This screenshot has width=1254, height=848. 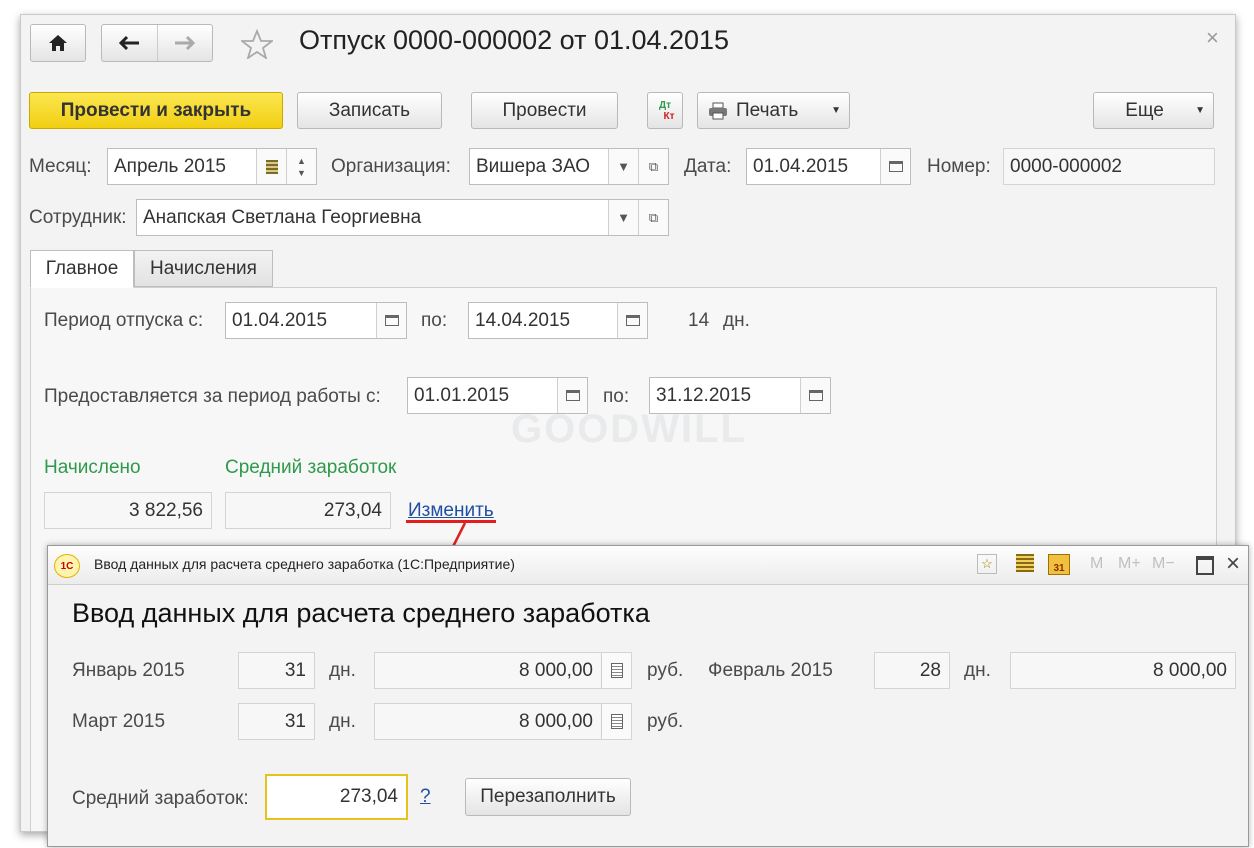 I want to click on back-button, so click(x=130, y=43).